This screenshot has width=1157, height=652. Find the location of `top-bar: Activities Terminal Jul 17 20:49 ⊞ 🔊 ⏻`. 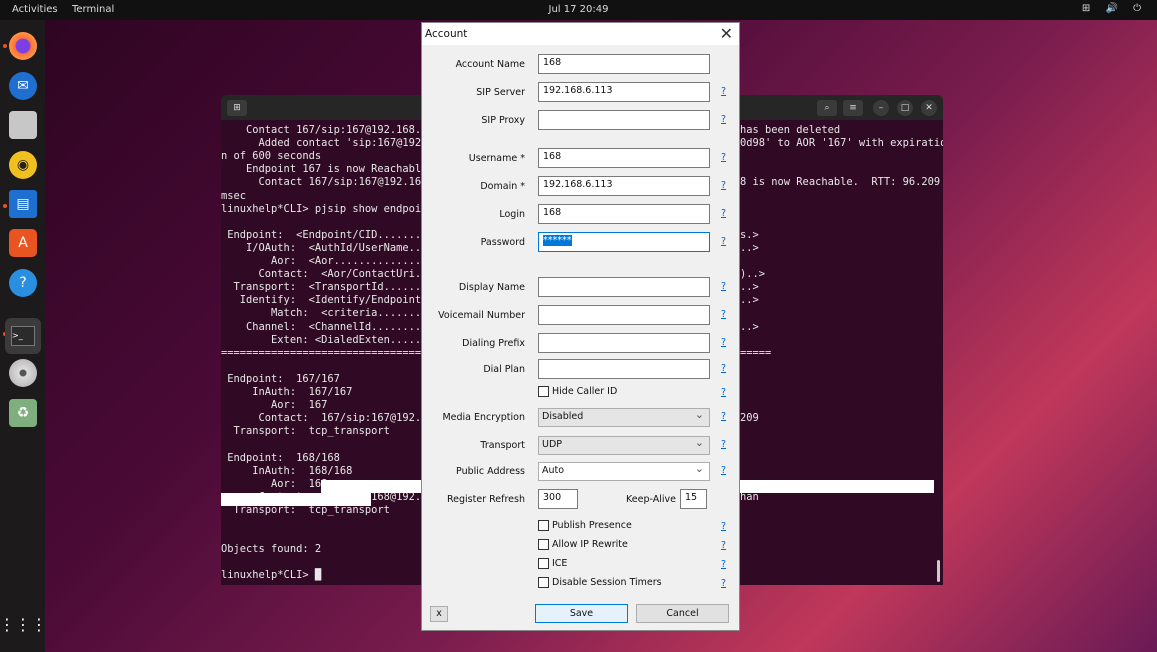

top-bar: Activities Terminal Jul 17 20:49 ⊞ 🔊 ⏻ is located at coordinates (578, 10).